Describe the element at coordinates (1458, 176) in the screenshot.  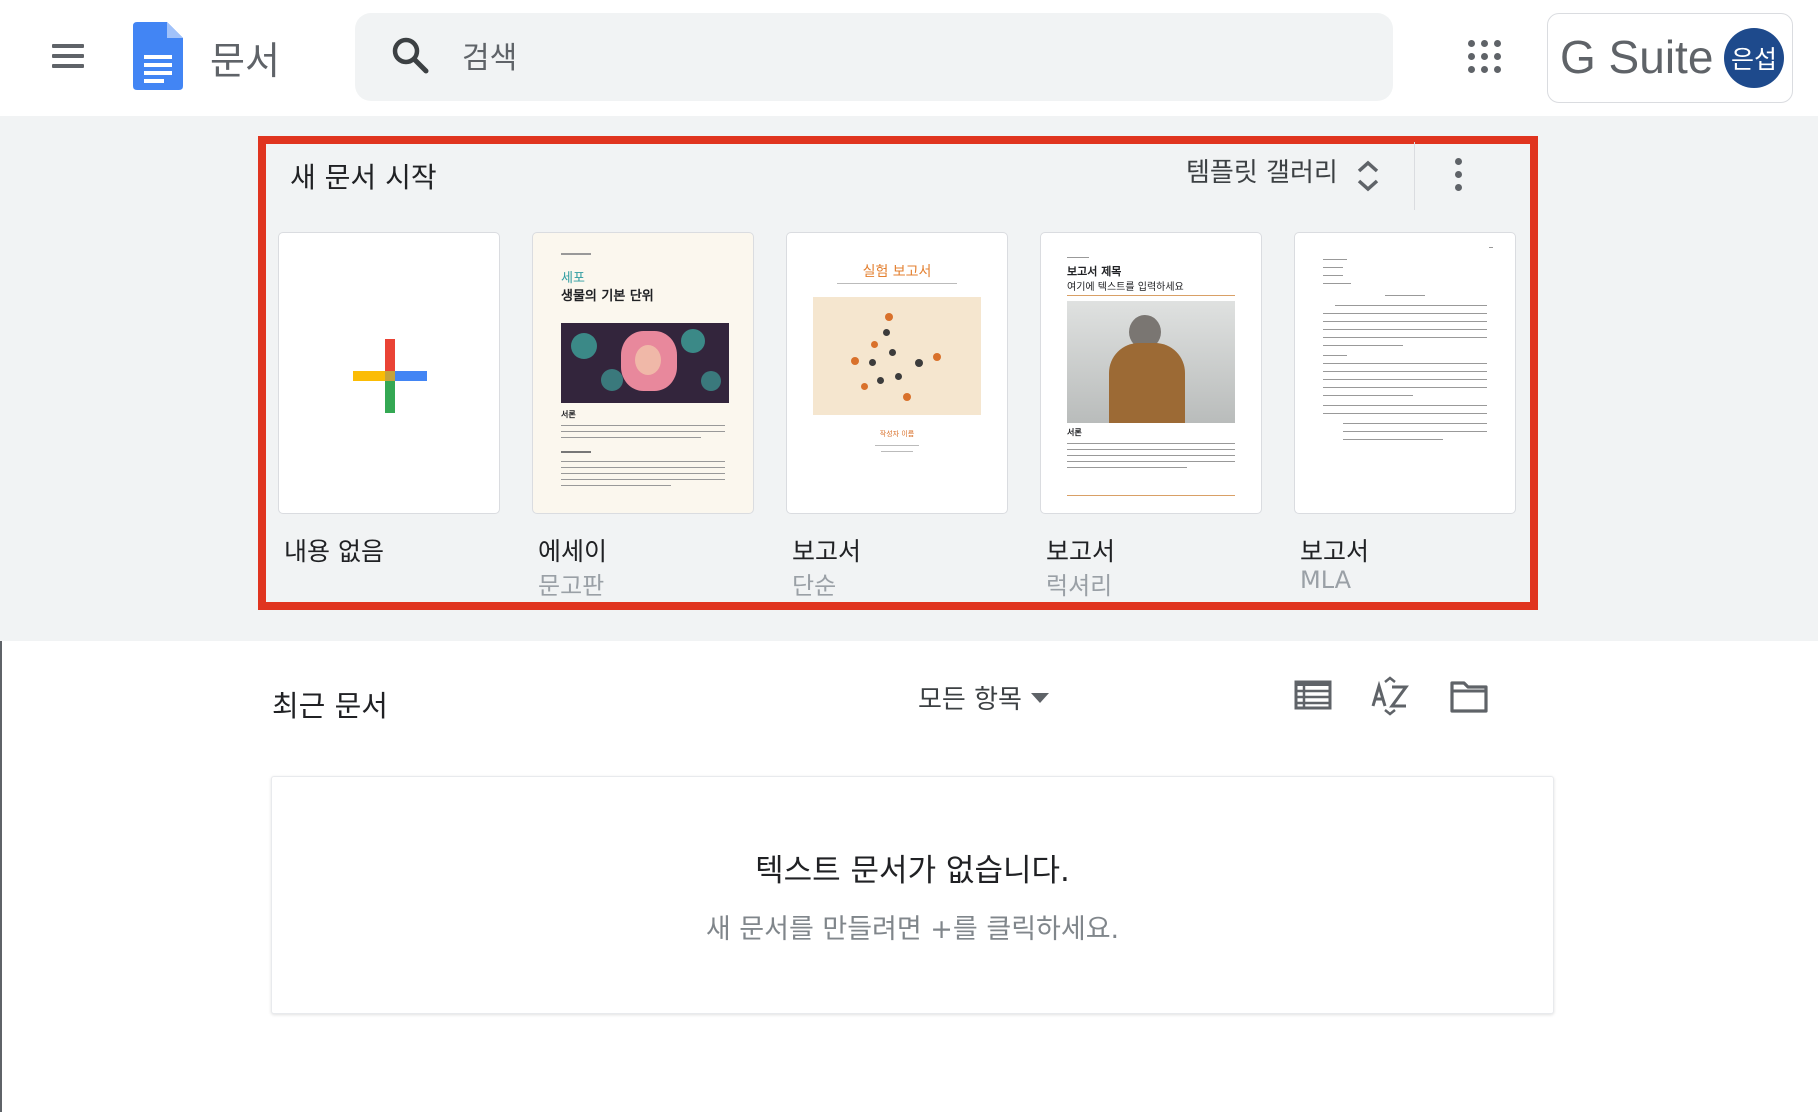
I see `more-vert-icon` at that location.